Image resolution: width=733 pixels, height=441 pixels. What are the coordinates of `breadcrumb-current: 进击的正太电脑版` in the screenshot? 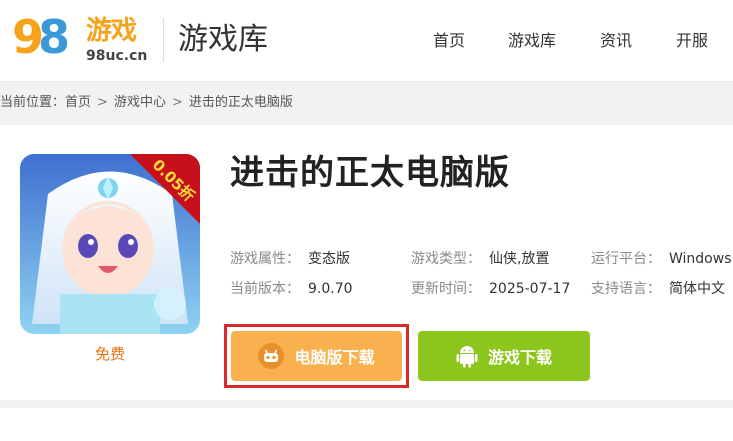 It's located at (241, 103).